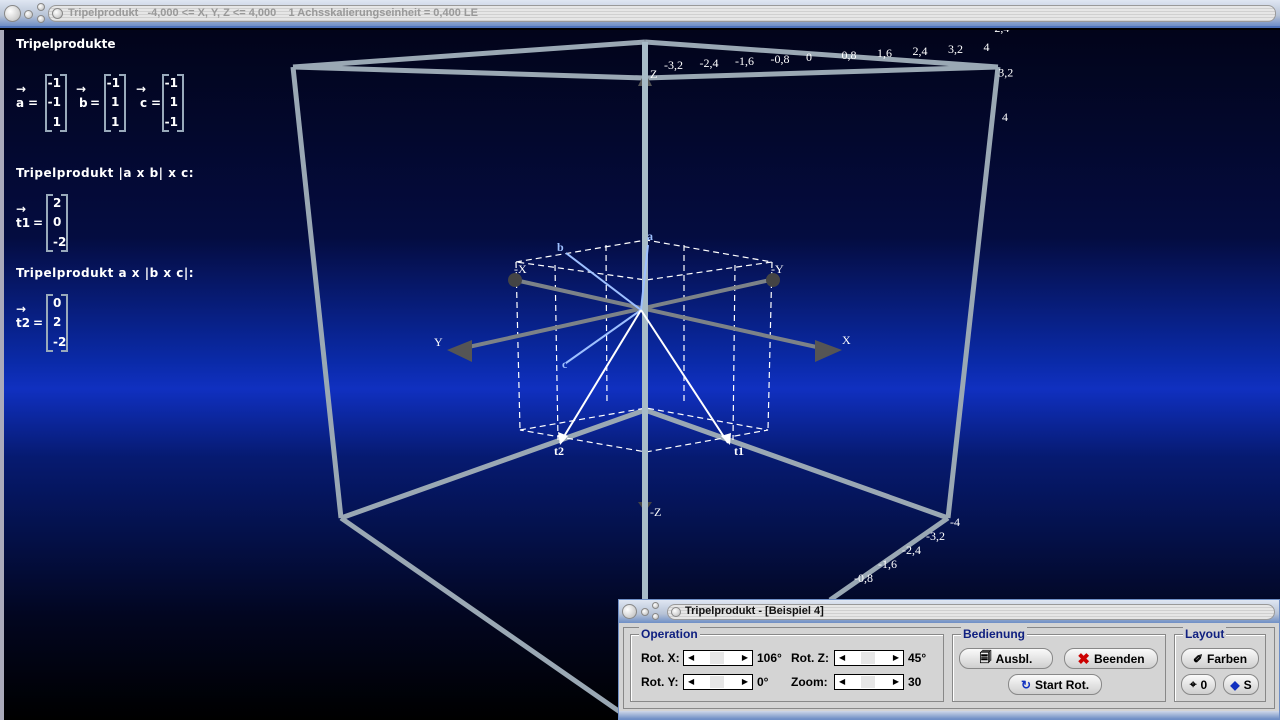 The height and width of the screenshot is (720, 1280). What do you see at coordinates (846, 340) in the screenshot?
I see `x-axis-label: X` at bounding box center [846, 340].